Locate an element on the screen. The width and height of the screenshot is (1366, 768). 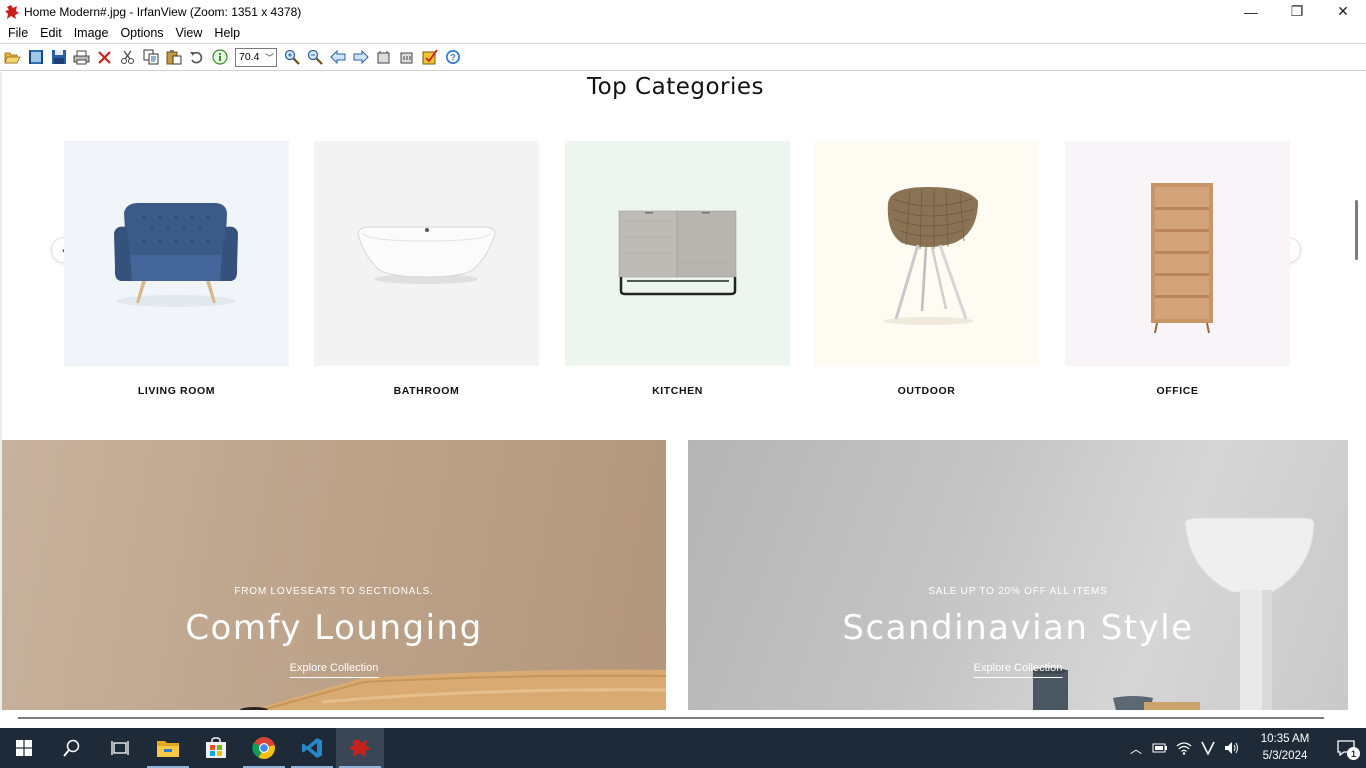
store-icon is located at coordinates (216, 747).